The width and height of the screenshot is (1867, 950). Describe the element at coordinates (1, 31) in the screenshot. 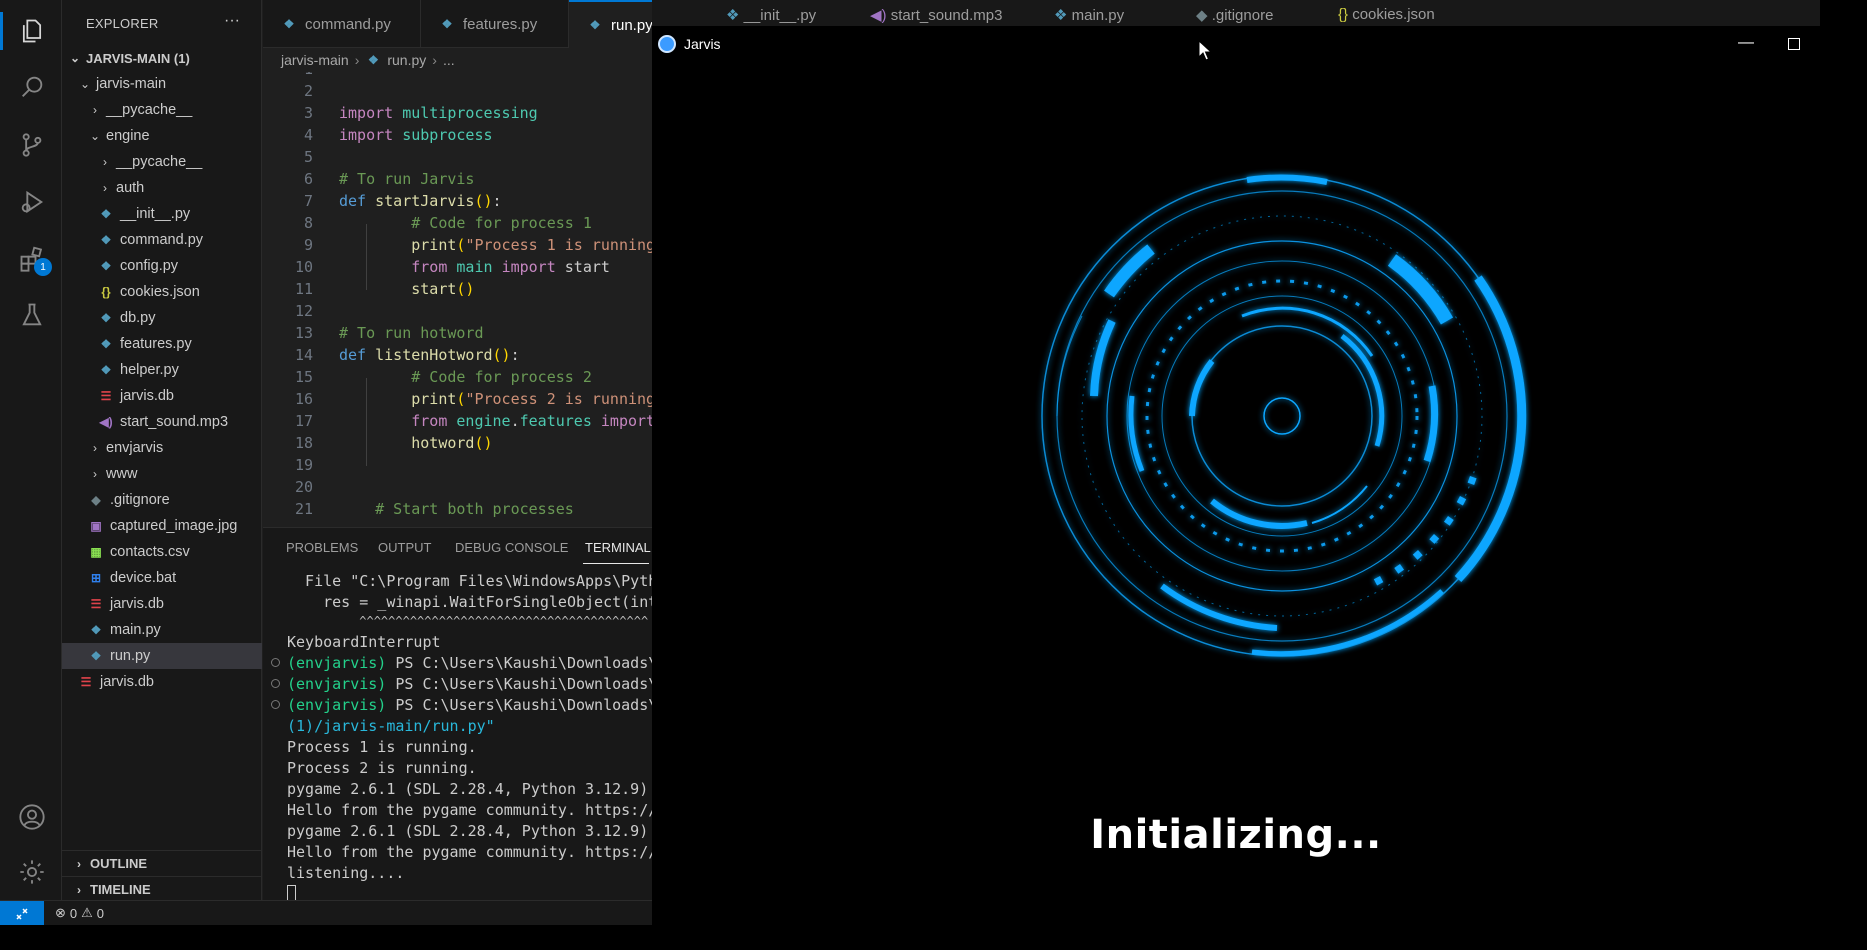

I see `active-indicator` at that location.